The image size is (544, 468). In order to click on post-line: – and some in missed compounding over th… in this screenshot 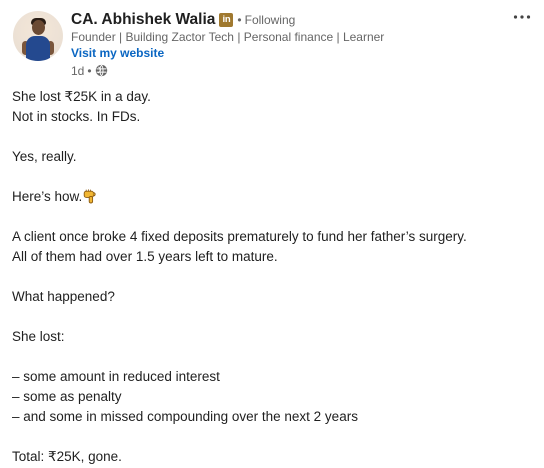, I will do `click(185, 416)`.